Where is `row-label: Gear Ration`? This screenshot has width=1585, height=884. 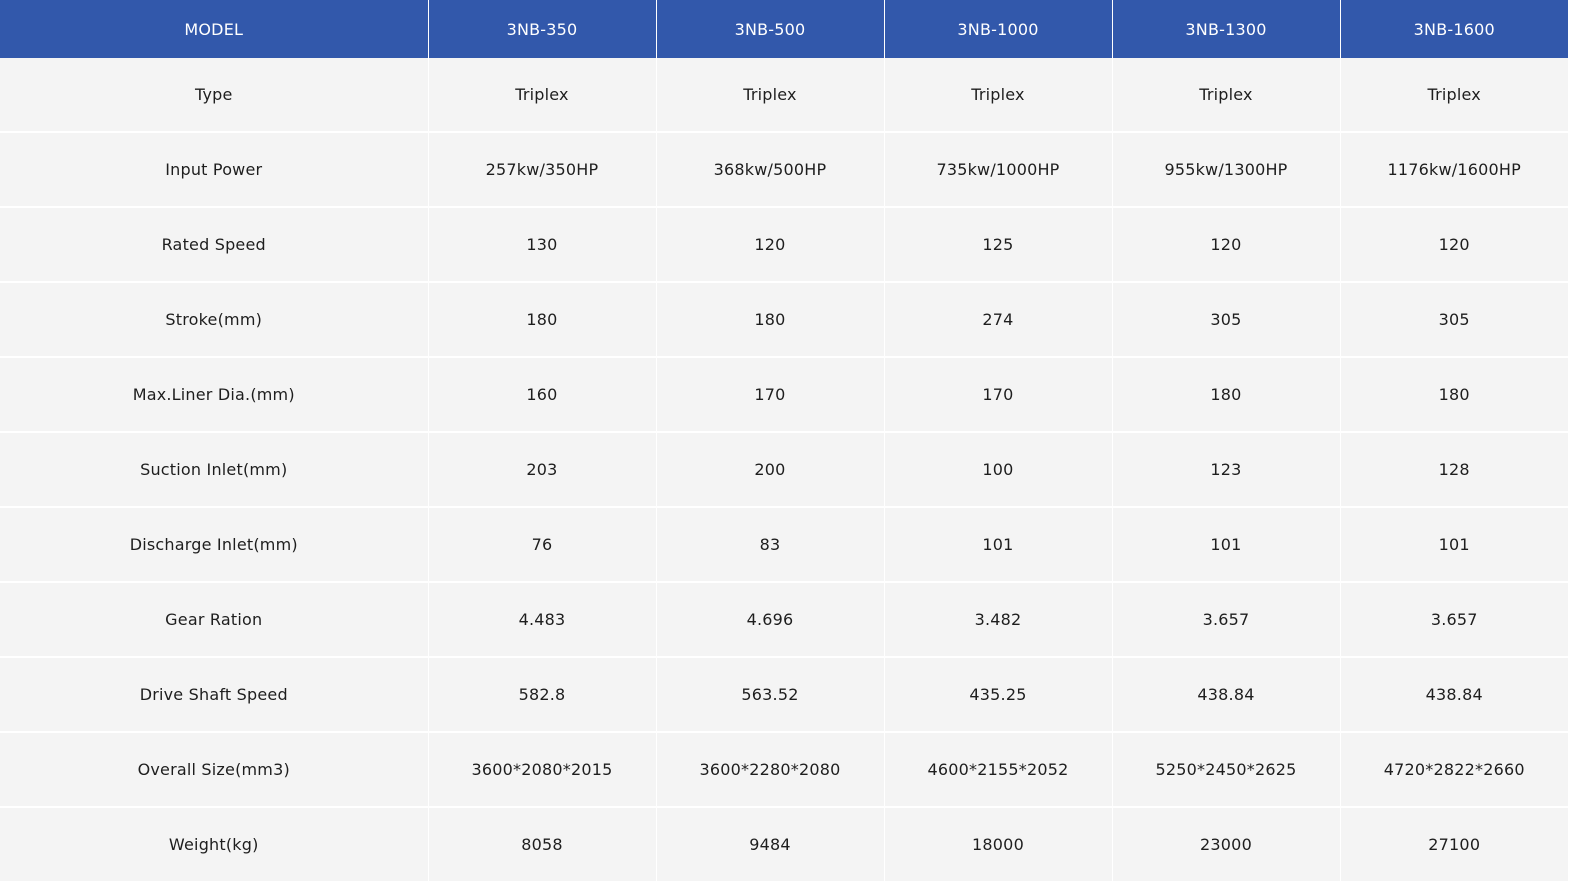 row-label: Gear Ration is located at coordinates (214, 620).